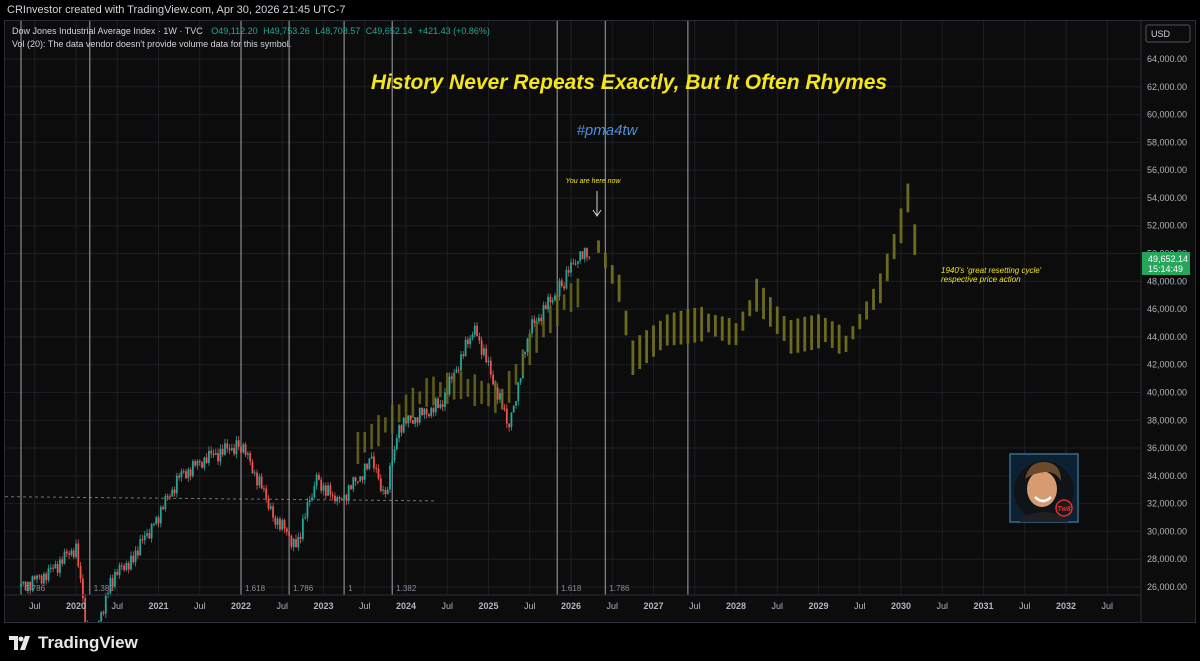 The height and width of the screenshot is (661, 1200). Describe the element at coordinates (571, 606) in the screenshot. I see `time-tick-label: 2026` at that location.